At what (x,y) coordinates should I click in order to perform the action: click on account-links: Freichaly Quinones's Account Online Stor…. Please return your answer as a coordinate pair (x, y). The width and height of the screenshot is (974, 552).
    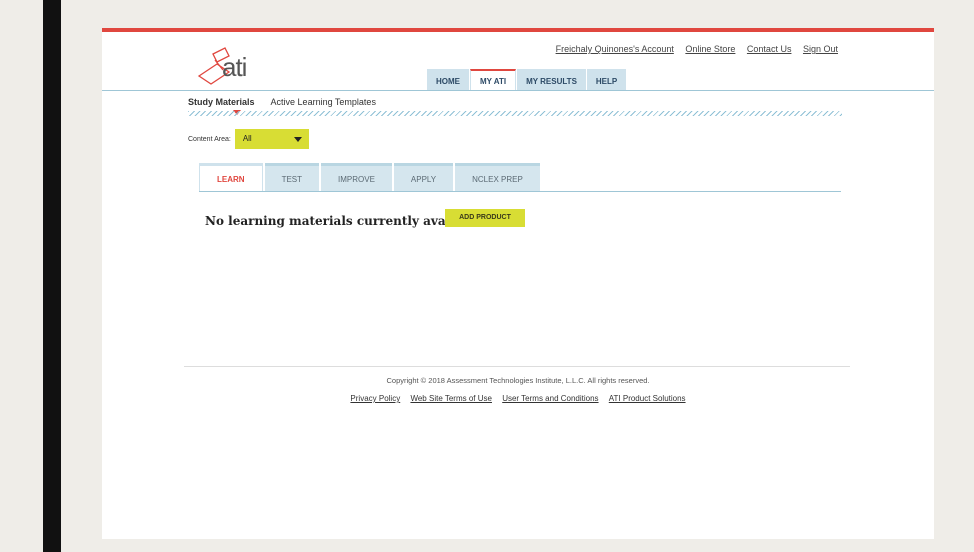
    Looking at the image, I should click on (692, 49).